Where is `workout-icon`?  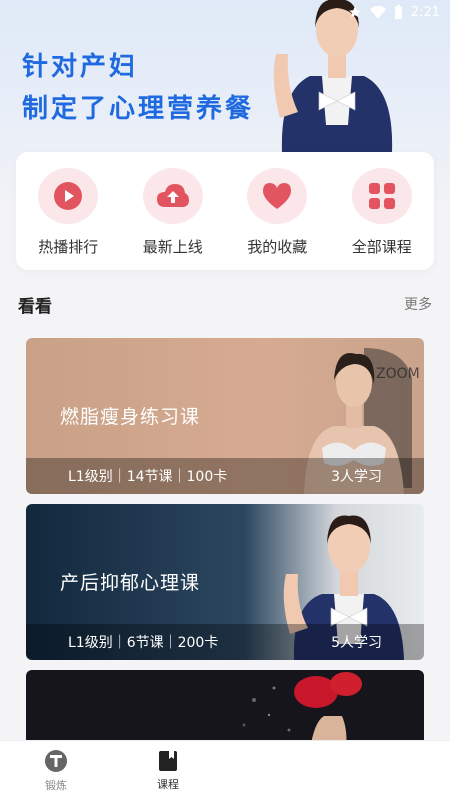 workout-icon is located at coordinates (56, 760).